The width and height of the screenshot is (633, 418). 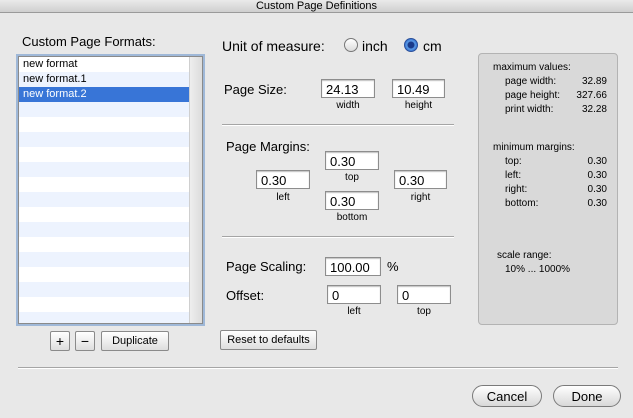 I want to click on page-scaling-field: 100.00, so click(x=353, y=266).